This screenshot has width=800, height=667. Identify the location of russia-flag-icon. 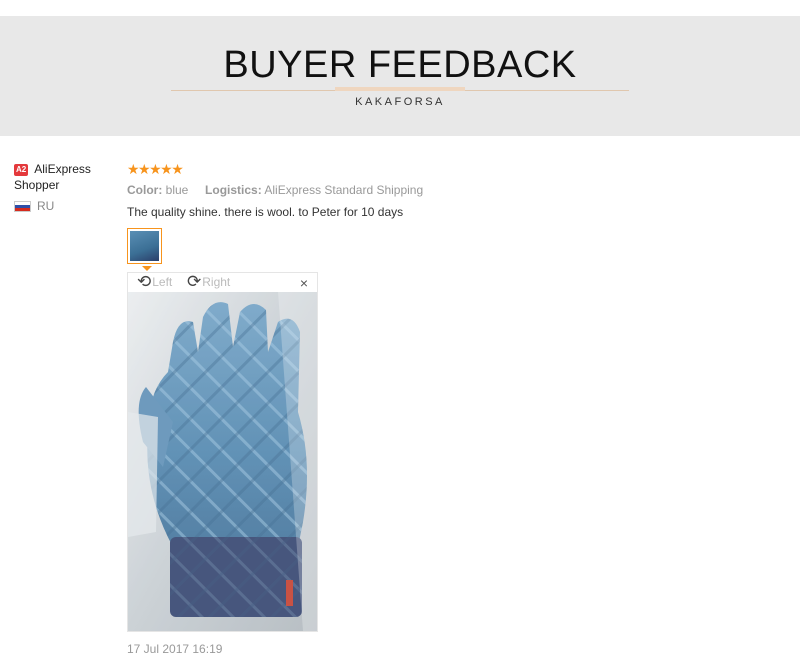
(22, 206).